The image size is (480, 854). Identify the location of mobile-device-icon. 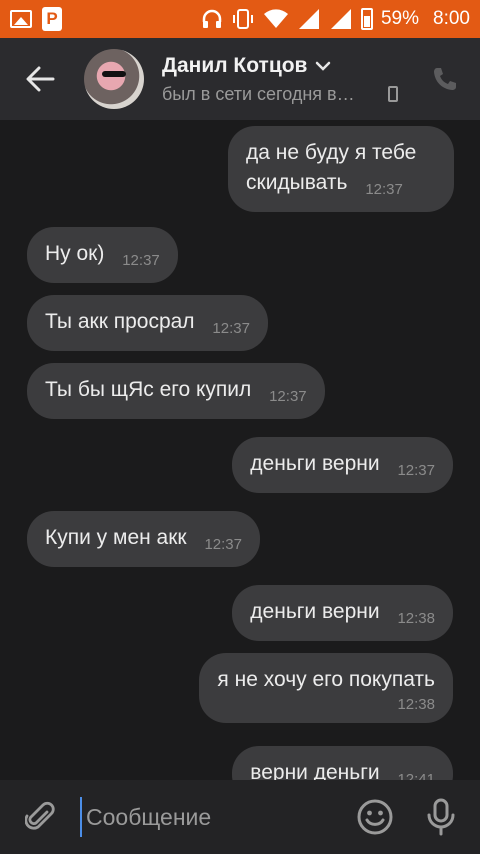
(393, 94).